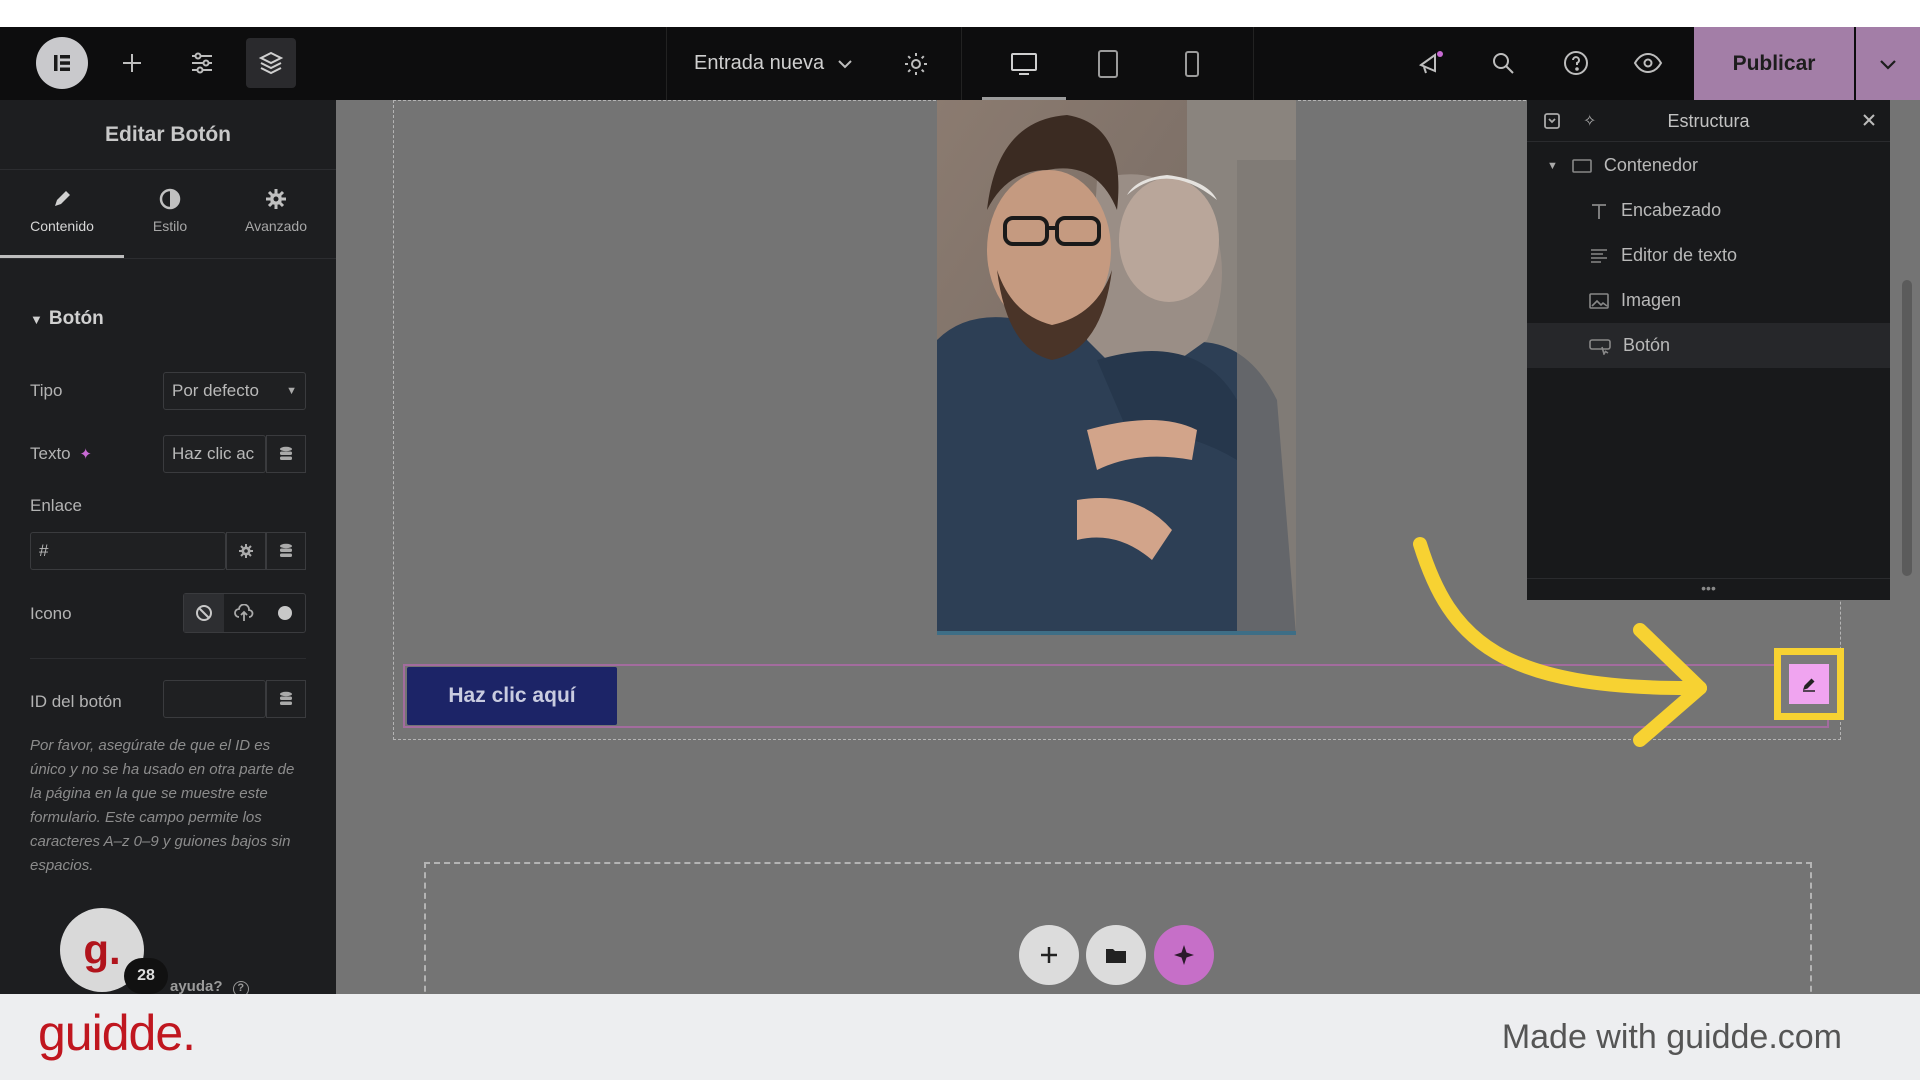  I want to click on heading-icon, so click(1599, 211).